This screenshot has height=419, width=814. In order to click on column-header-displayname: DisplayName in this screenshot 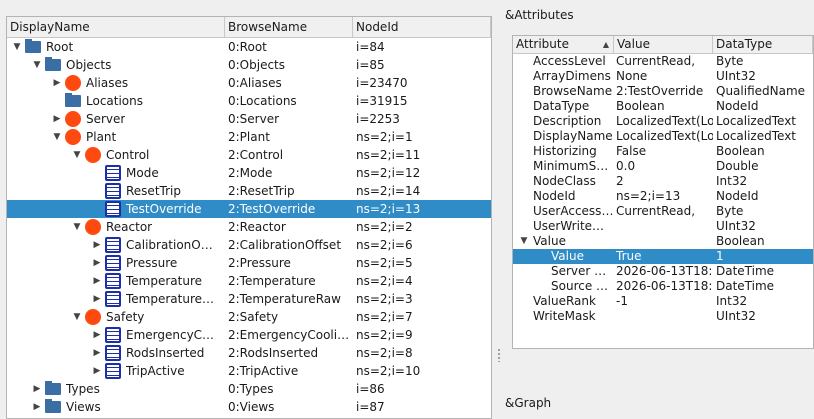, I will do `click(116, 27)`.